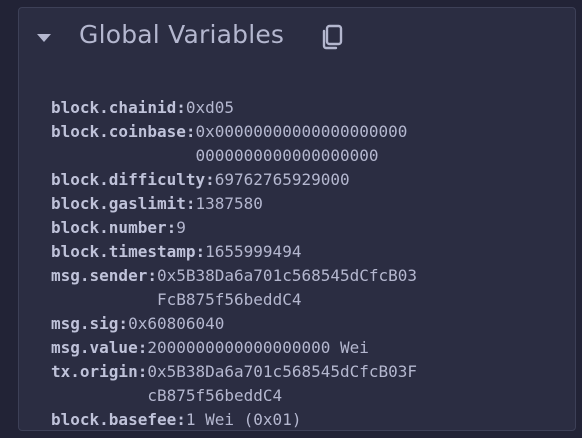 Image resolution: width=582 pixels, height=438 pixels. I want to click on variable-row-block-chainid: block.chainid: 0xd05, so click(311, 108).